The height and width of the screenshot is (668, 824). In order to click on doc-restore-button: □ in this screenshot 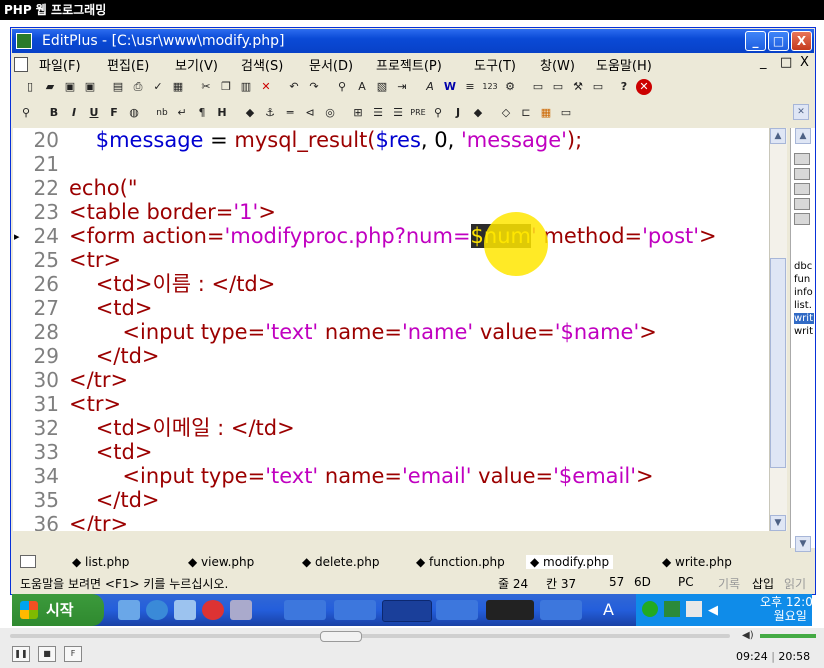, I will do `click(786, 62)`.